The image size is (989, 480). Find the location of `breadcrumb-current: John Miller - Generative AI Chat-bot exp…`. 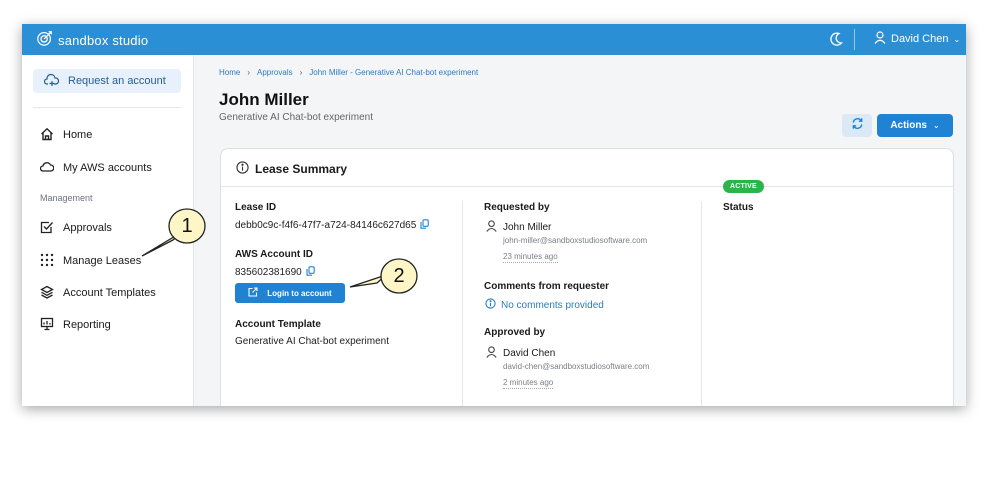

breadcrumb-current: John Miller - Generative AI Chat-bot exp… is located at coordinates (393, 72).